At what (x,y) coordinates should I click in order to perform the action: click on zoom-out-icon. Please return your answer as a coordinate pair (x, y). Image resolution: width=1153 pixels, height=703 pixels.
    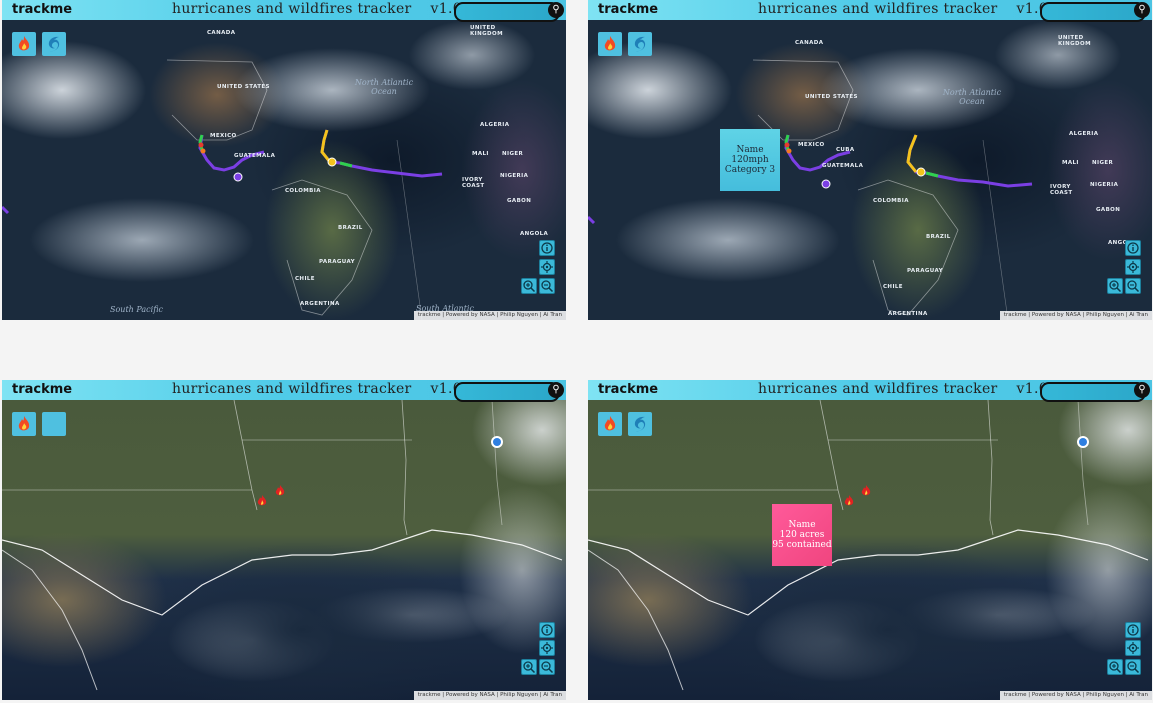
    Looking at the image, I should click on (1133, 286).